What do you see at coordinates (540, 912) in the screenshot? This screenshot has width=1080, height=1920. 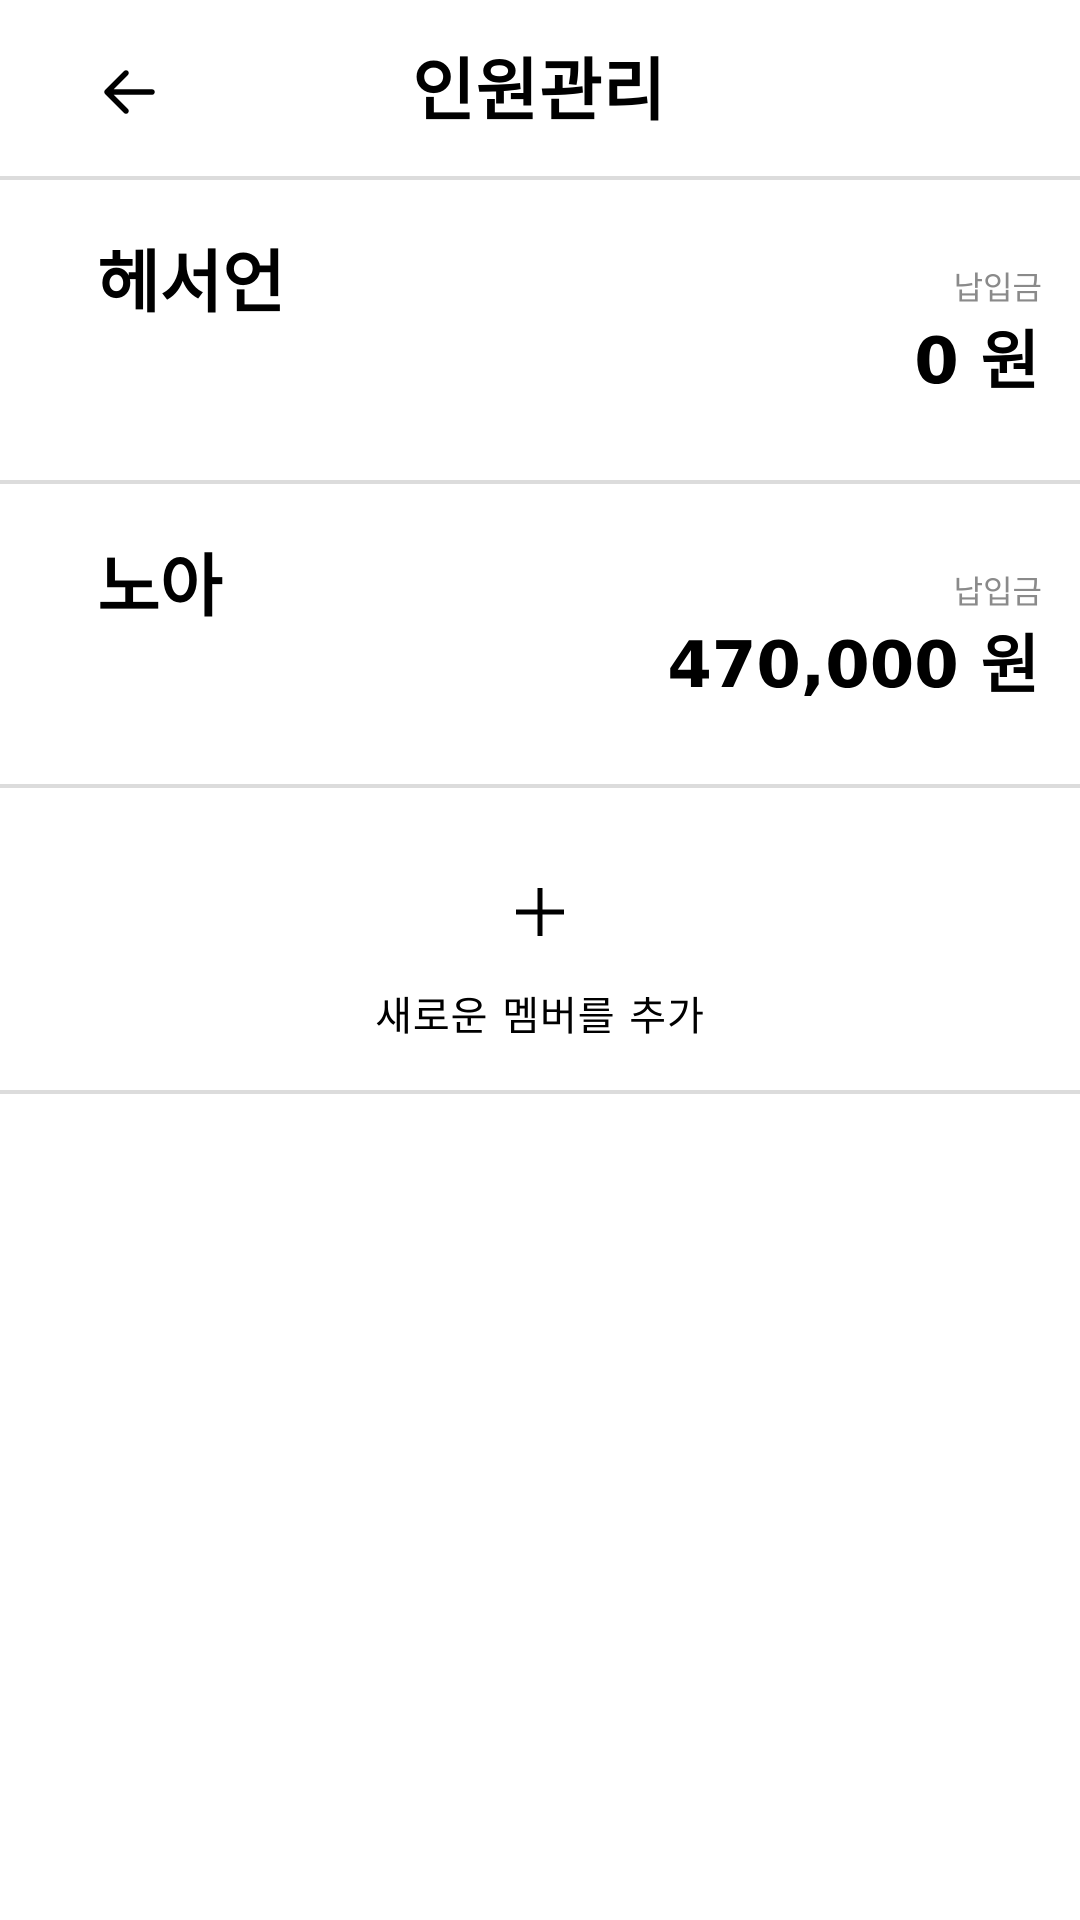 I see `plus-icon` at bounding box center [540, 912].